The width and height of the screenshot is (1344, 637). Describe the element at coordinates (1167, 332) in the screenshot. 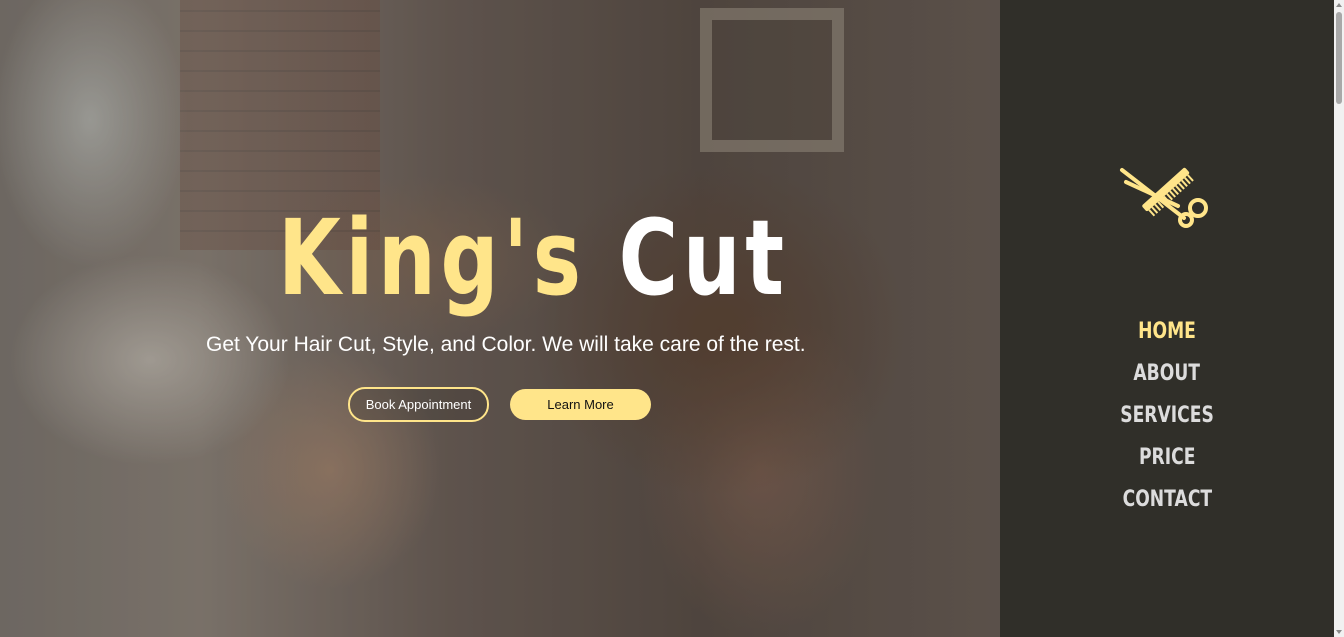

I see `nav-link-home: HOME` at that location.